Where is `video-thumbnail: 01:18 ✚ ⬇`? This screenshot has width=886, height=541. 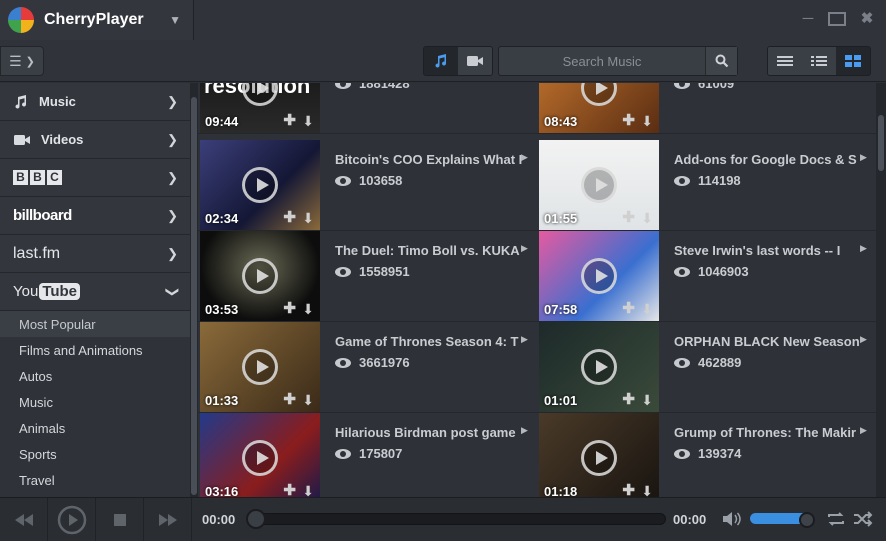 video-thumbnail: 01:18 ✚ ⬇ is located at coordinates (599, 455).